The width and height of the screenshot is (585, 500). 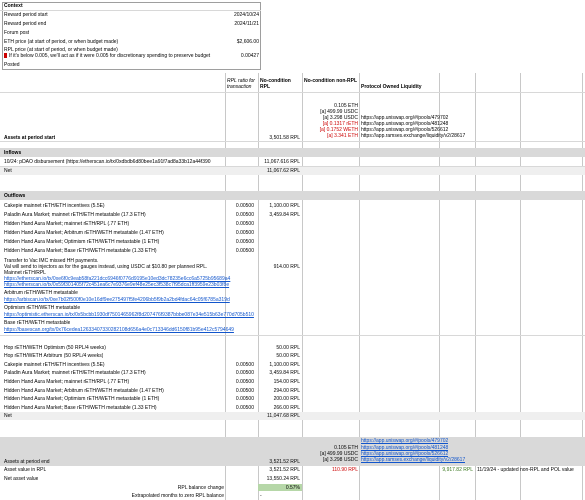 I want to click on context-value: $2,606.00, so click(x=232, y=42).